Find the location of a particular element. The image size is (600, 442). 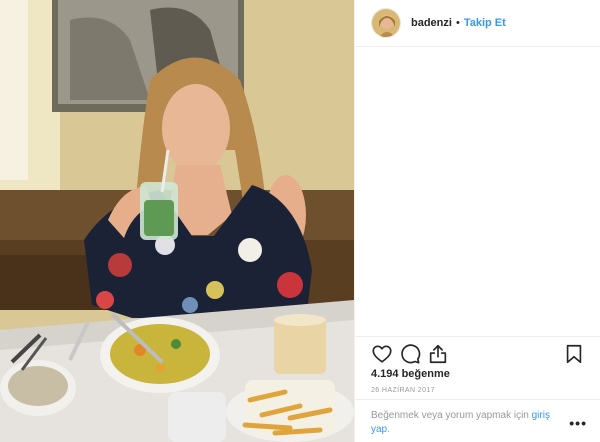

action-row is located at coordinates (478, 355).